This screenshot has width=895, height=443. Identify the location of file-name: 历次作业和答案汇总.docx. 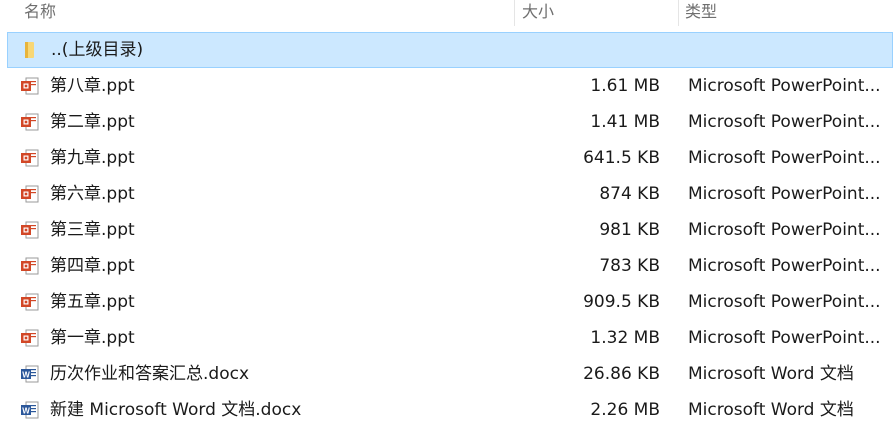
(150, 374).